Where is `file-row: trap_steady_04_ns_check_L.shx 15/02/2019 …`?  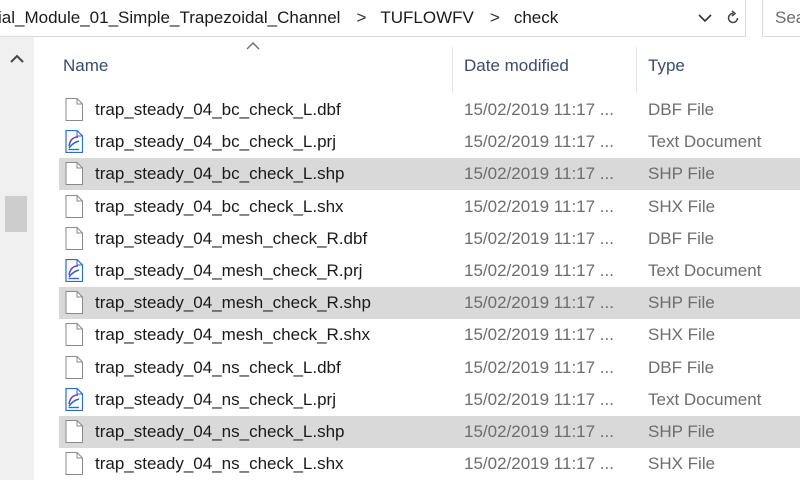 file-row: trap_steady_04_ns_check_L.shx 15/02/2019 … is located at coordinates (429, 464).